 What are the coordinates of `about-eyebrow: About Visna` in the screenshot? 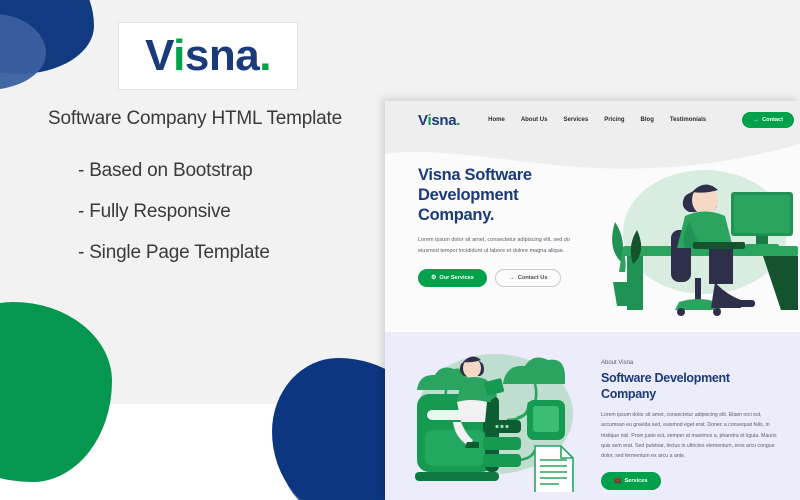 It's located at (617, 363).